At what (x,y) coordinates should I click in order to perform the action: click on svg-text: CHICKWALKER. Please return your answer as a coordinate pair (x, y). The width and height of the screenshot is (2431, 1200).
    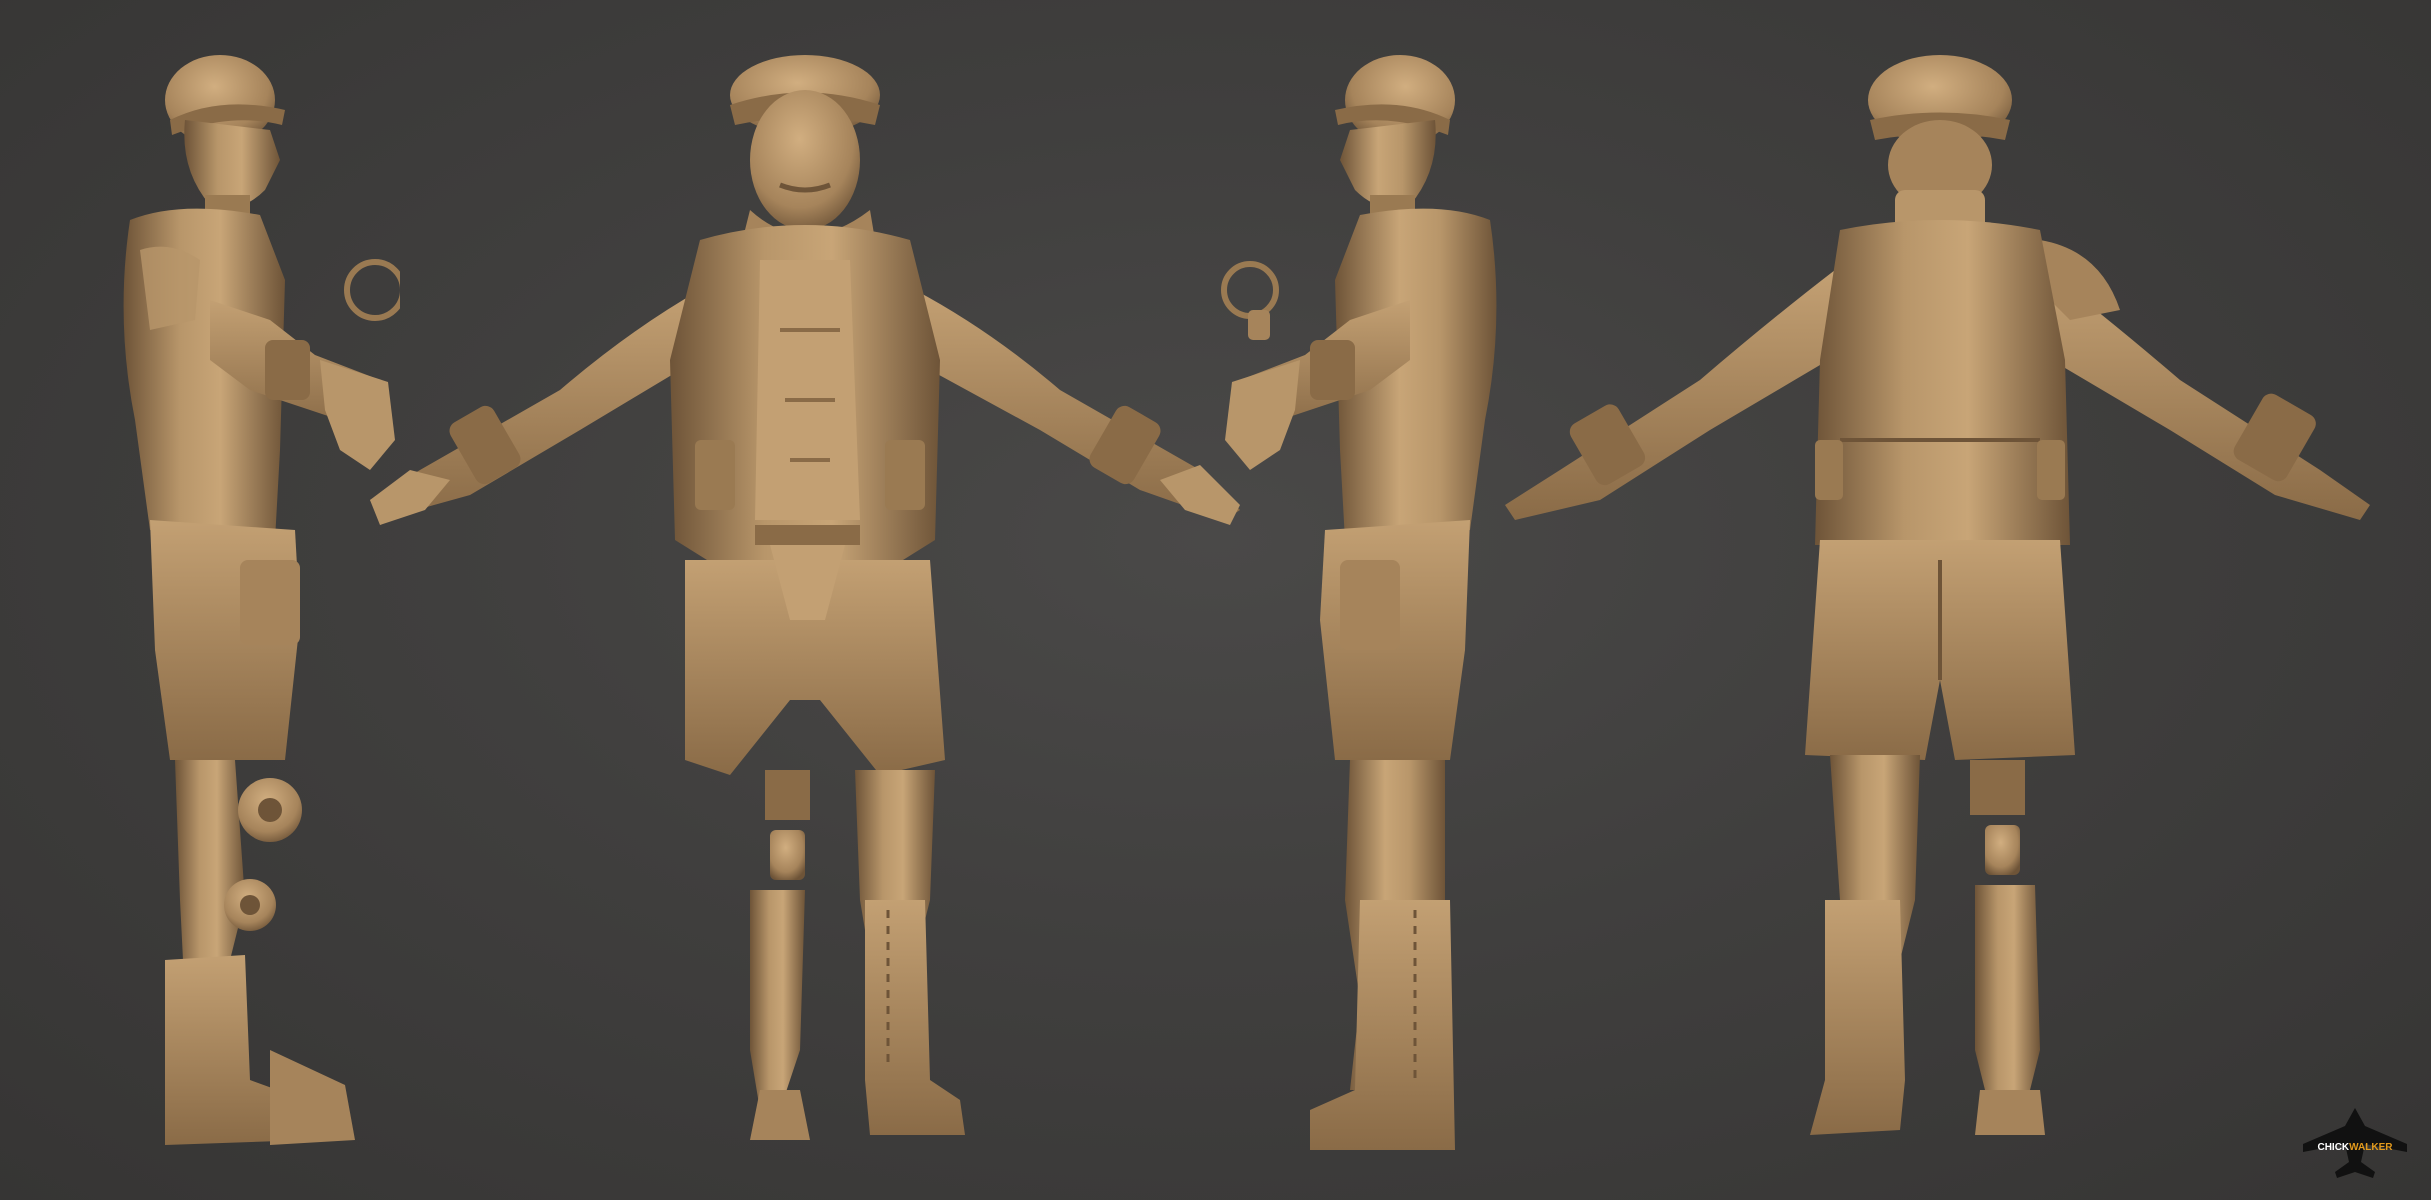
    Looking at the image, I should click on (2355, 1147).